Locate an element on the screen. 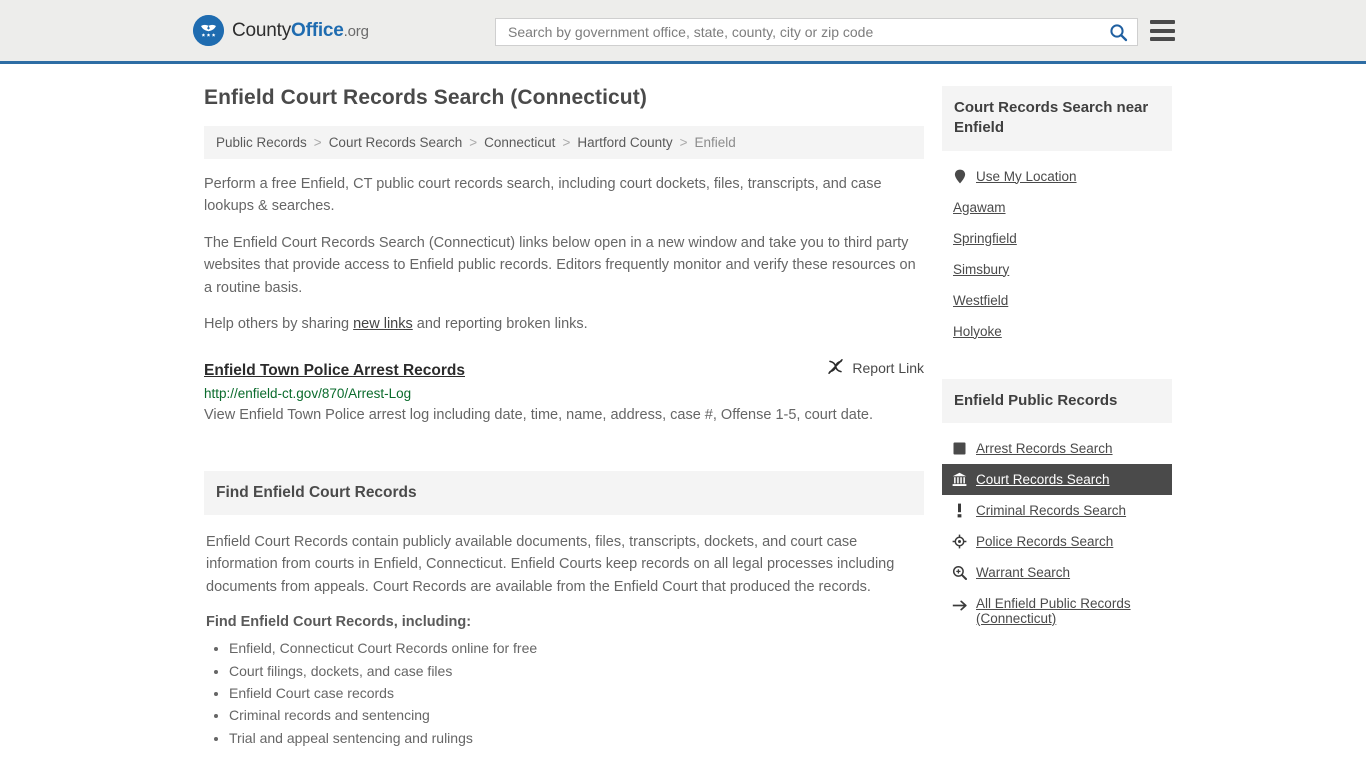 Image resolution: width=1366 pixels, height=768 pixels. search-input is located at coordinates (806, 32).